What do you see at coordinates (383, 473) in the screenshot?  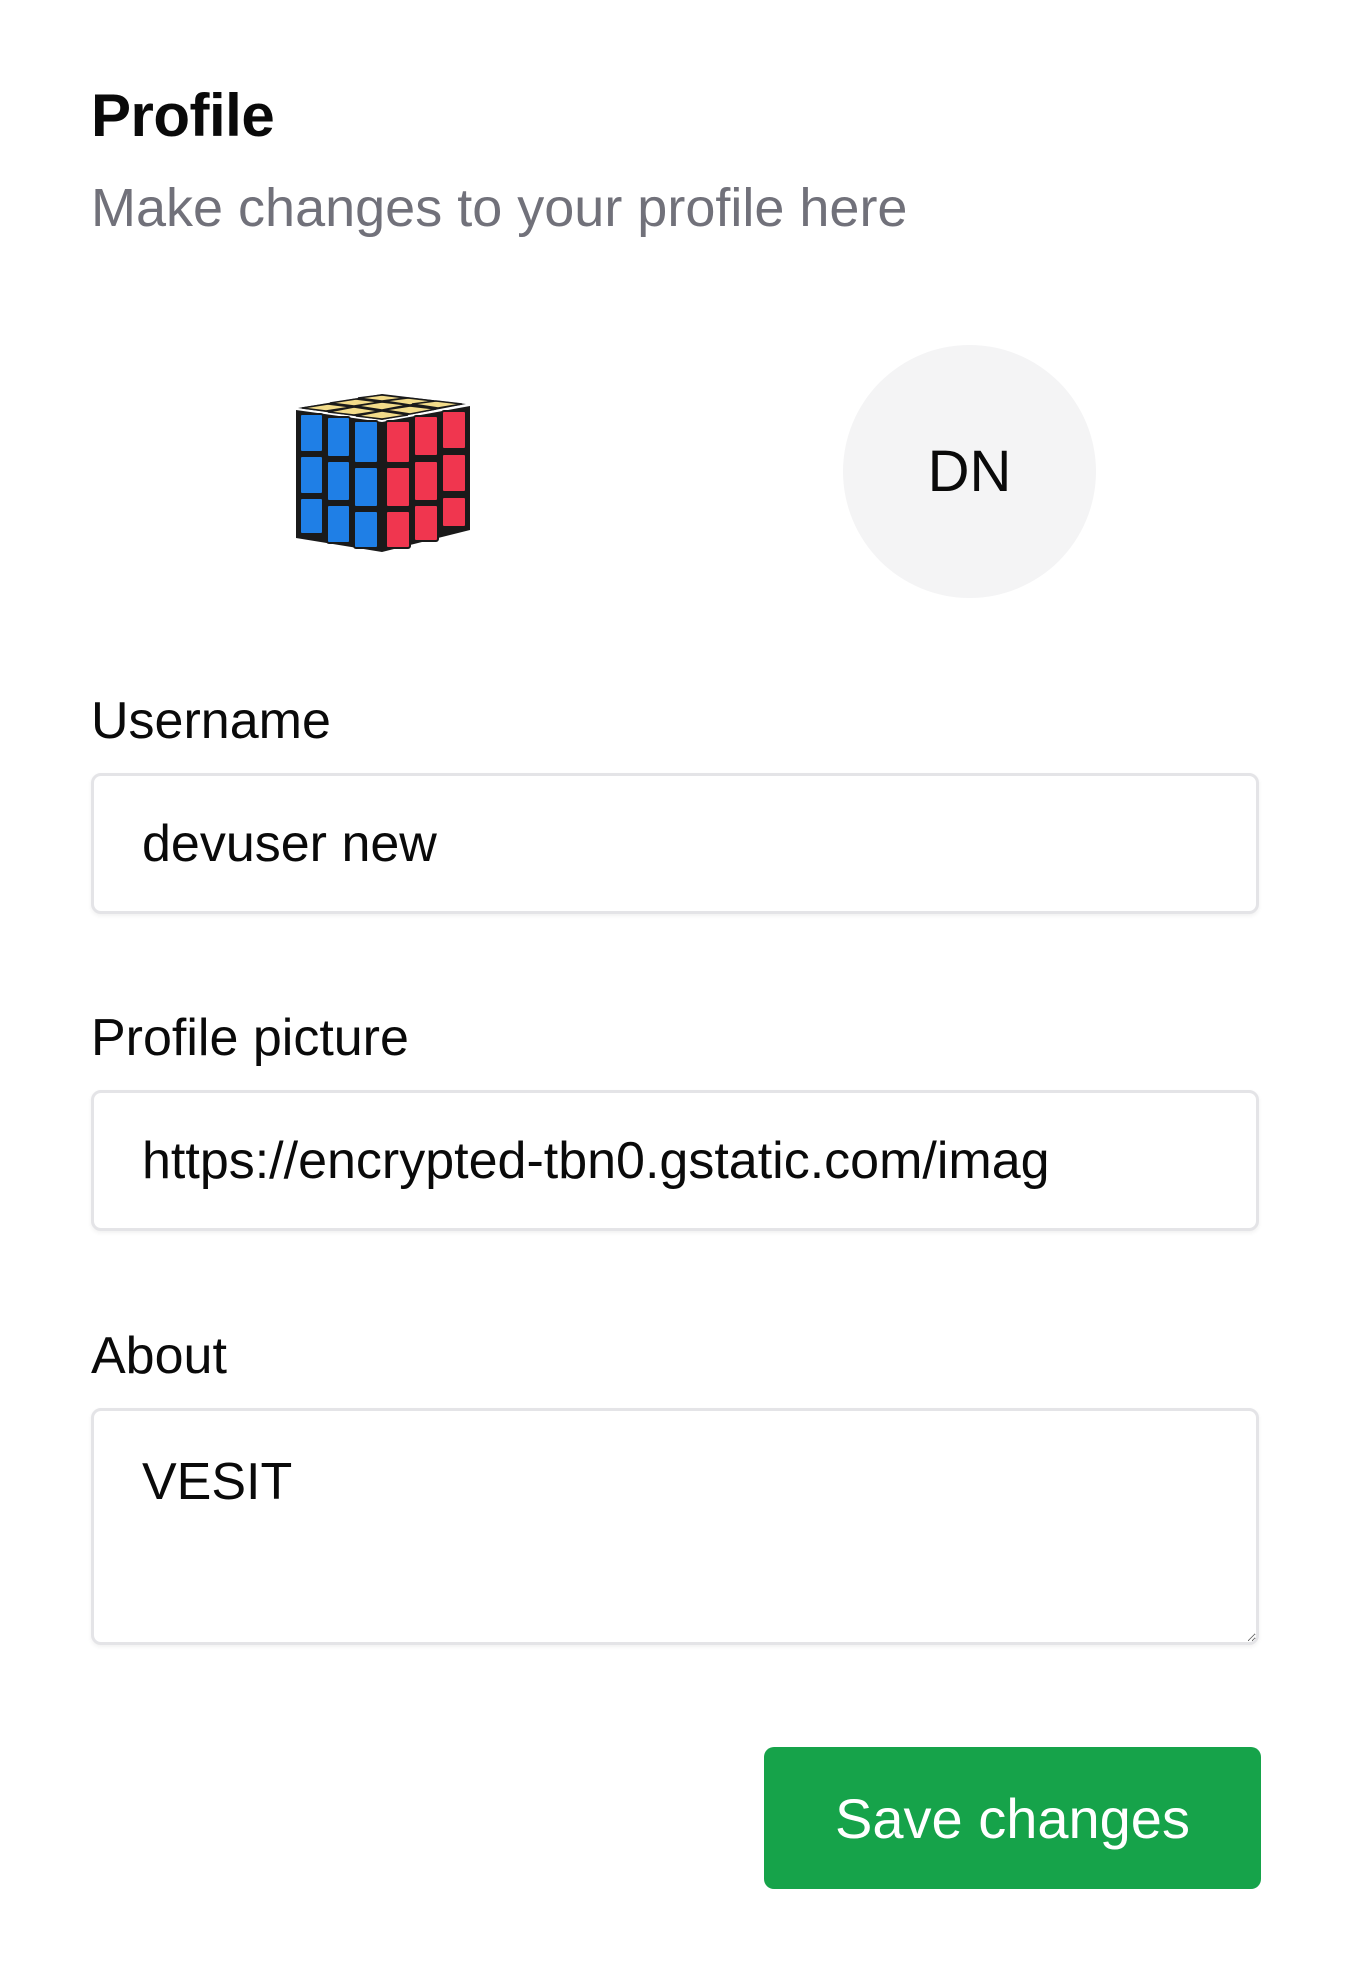 I see `rubiks-cube-image` at bounding box center [383, 473].